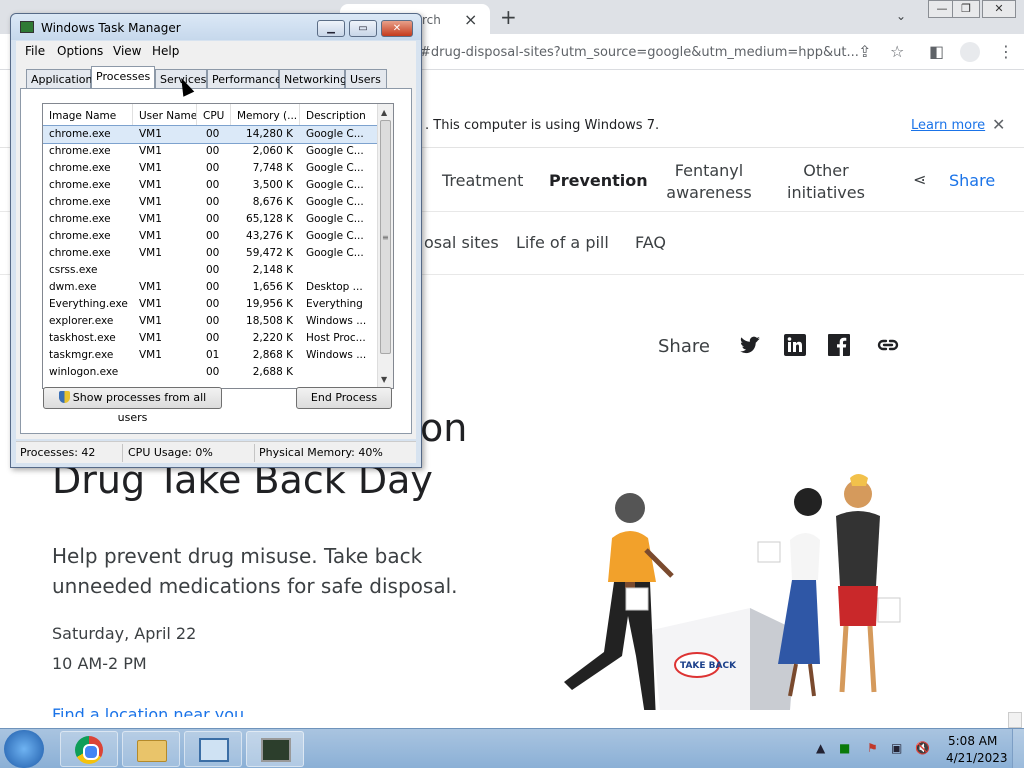 The image size is (1024, 768). I want to click on tray-app-icon: ■, so click(844, 748).